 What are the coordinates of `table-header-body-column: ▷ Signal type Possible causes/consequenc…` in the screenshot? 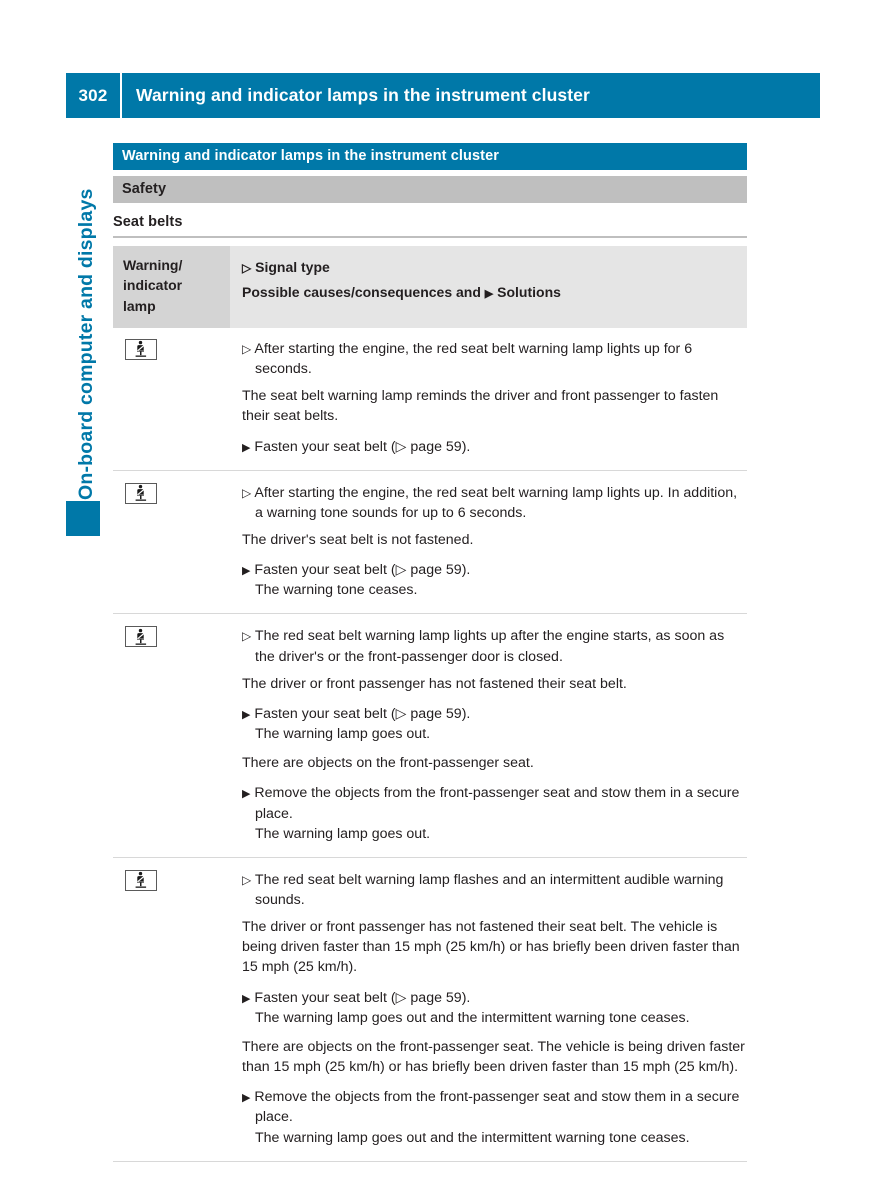 It's located at (488, 287).